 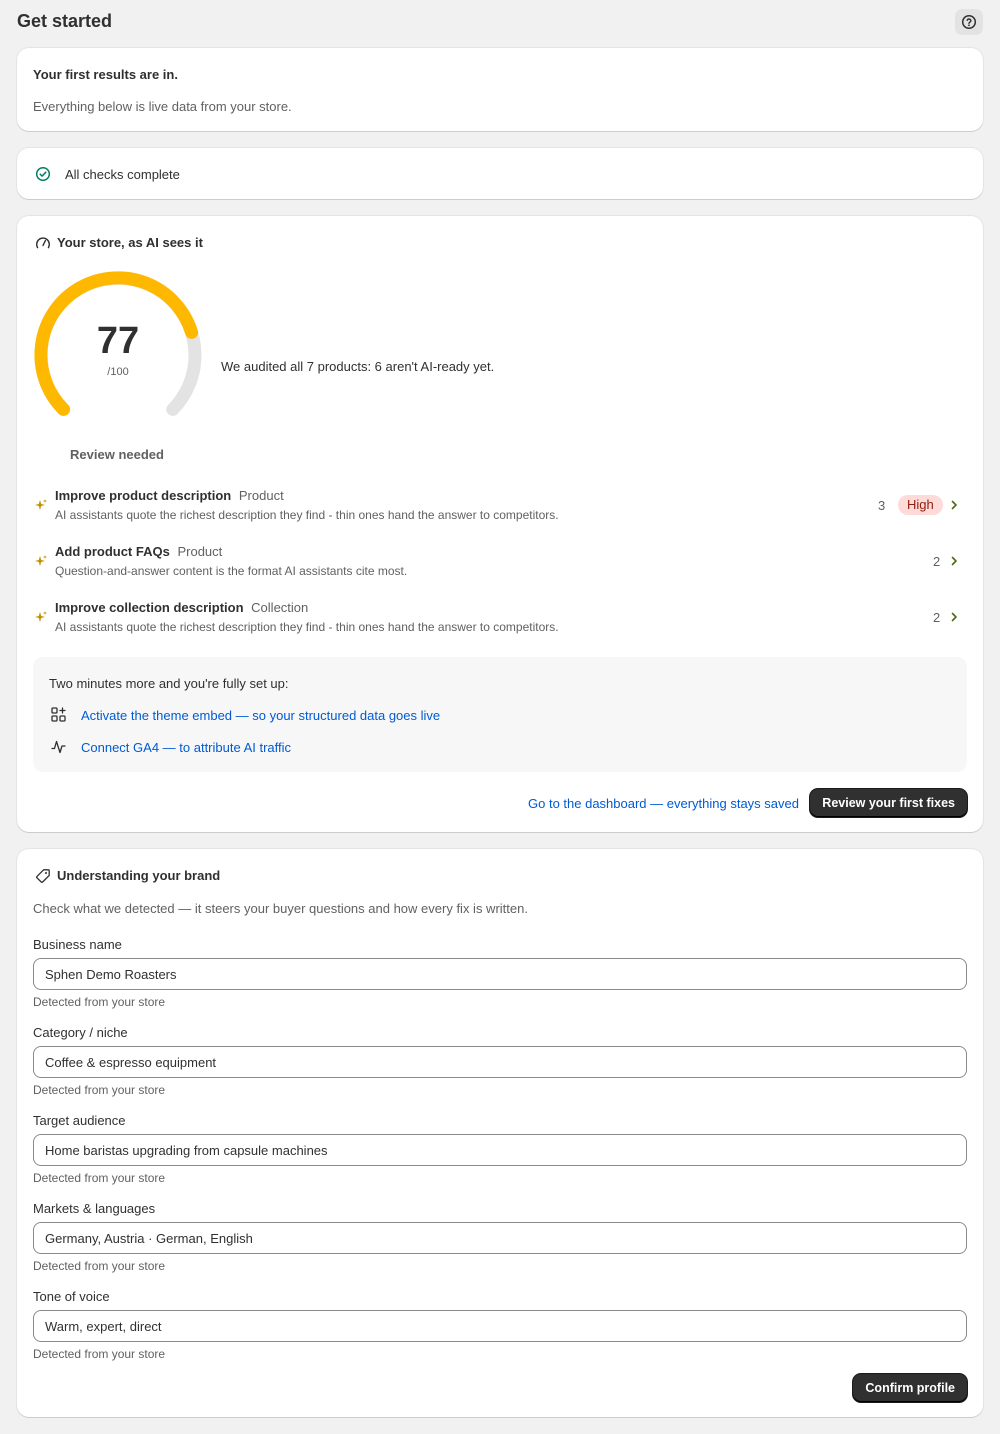 What do you see at coordinates (139, 875) in the screenshot?
I see `brand-title: Understanding your brand` at bounding box center [139, 875].